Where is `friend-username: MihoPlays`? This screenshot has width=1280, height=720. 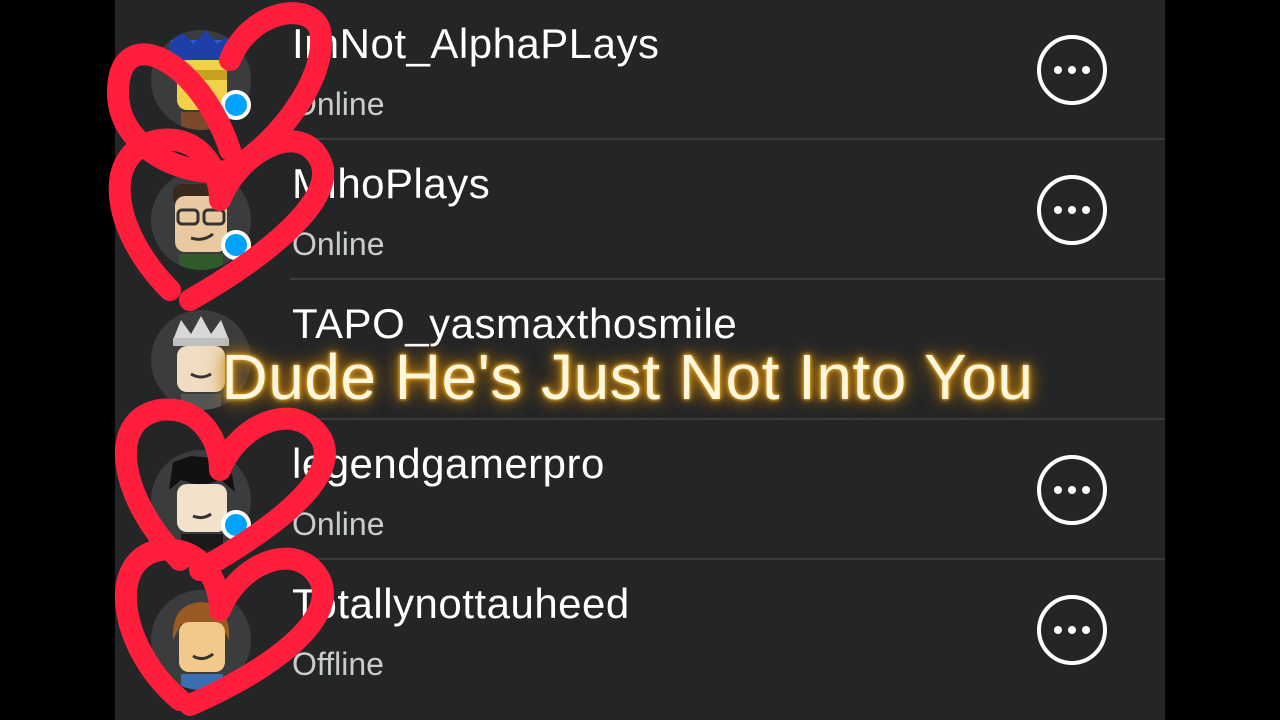 friend-username: MihoPlays is located at coordinates (391, 184).